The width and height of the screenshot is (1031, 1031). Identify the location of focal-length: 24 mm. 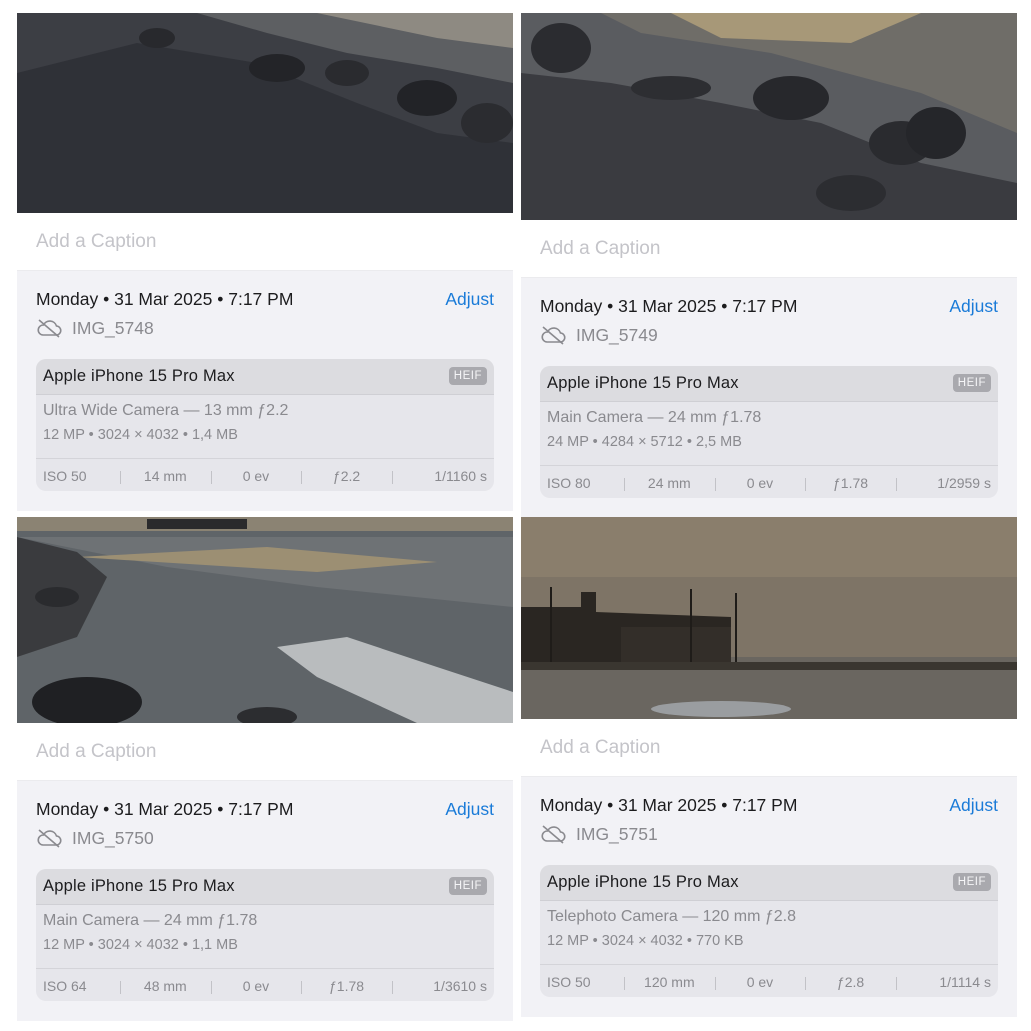
(669, 483).